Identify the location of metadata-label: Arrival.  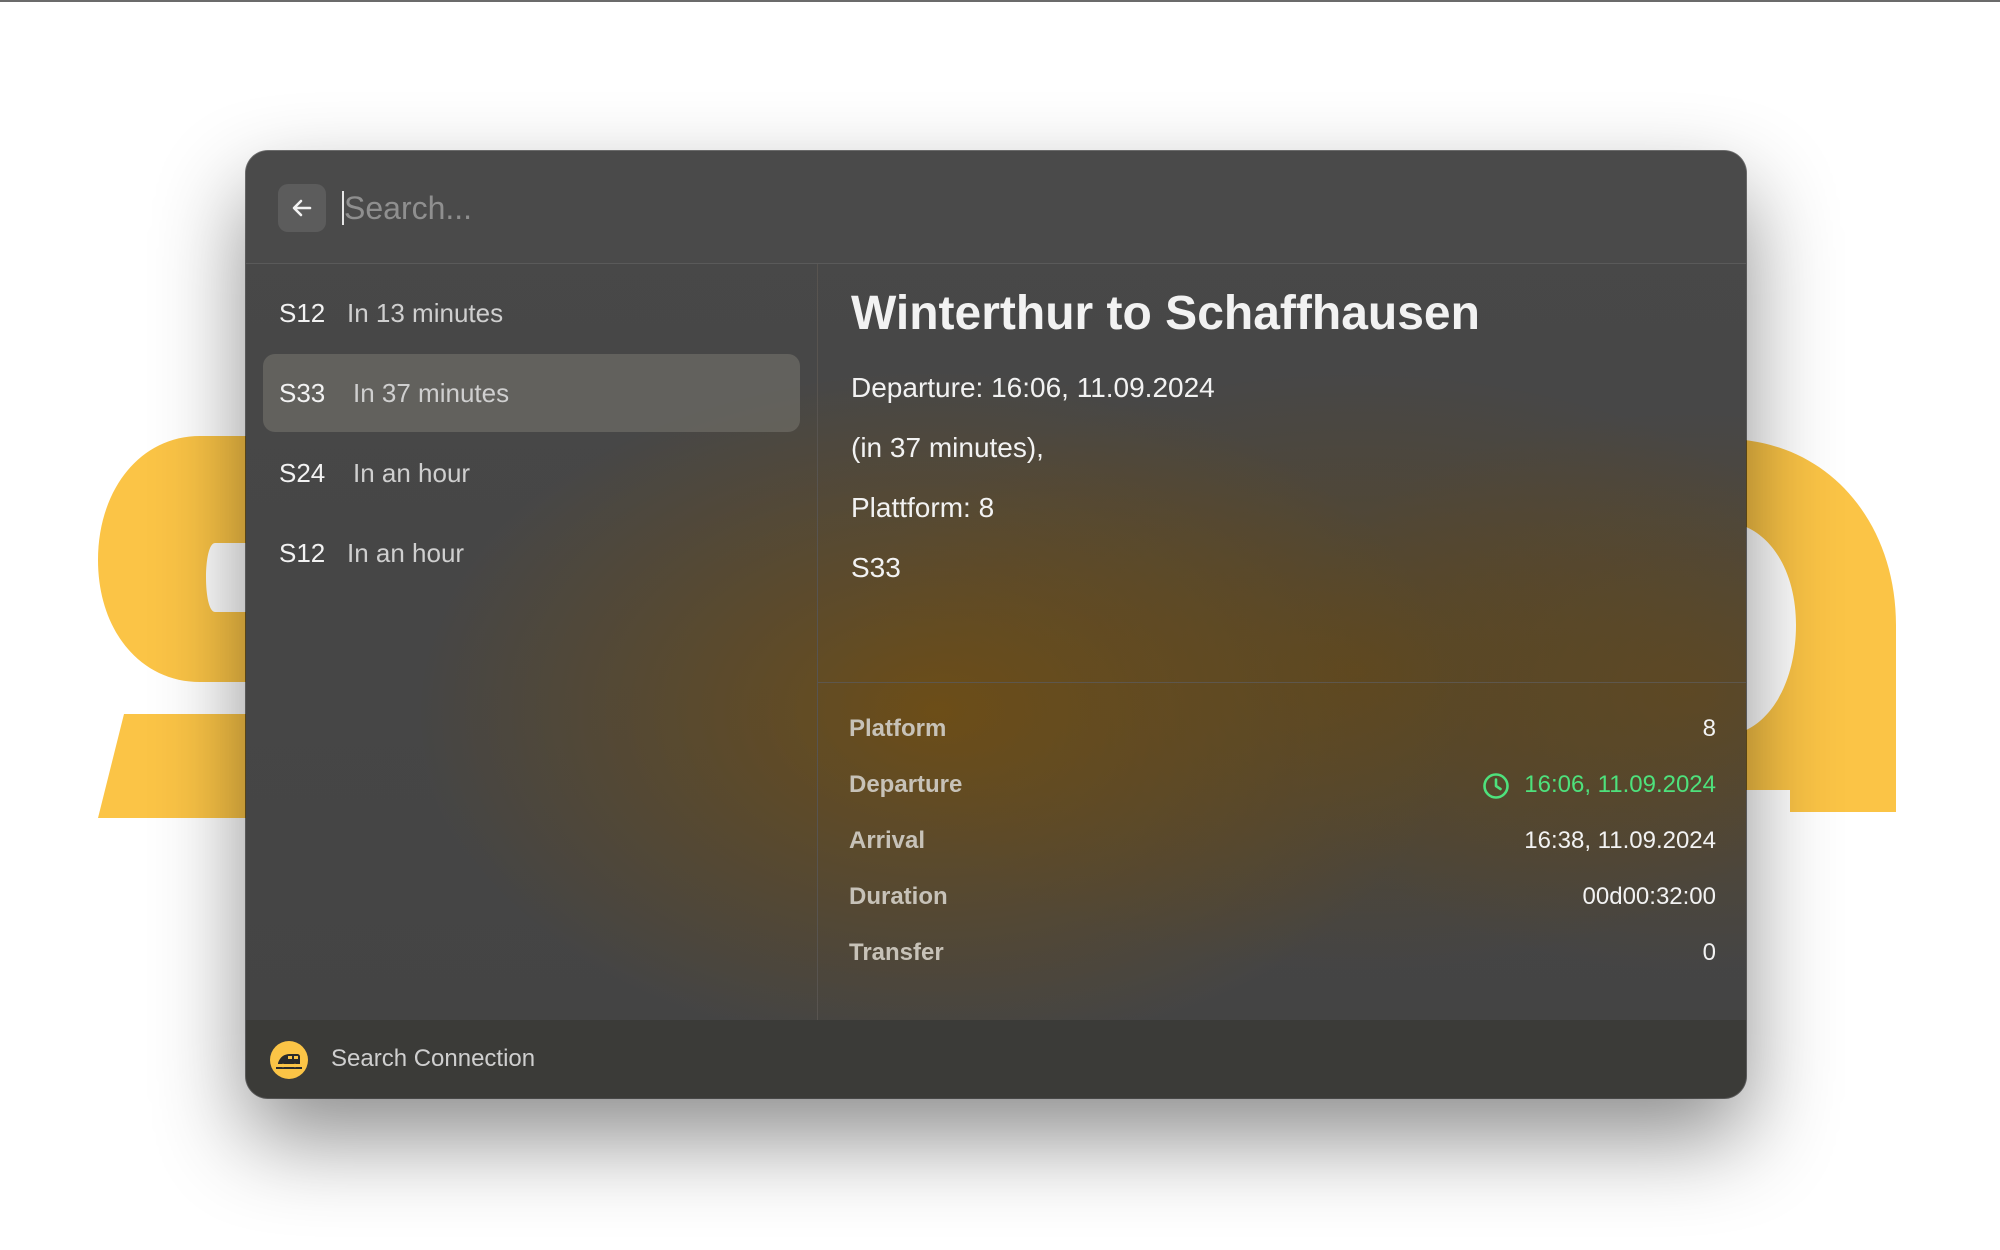
(887, 840).